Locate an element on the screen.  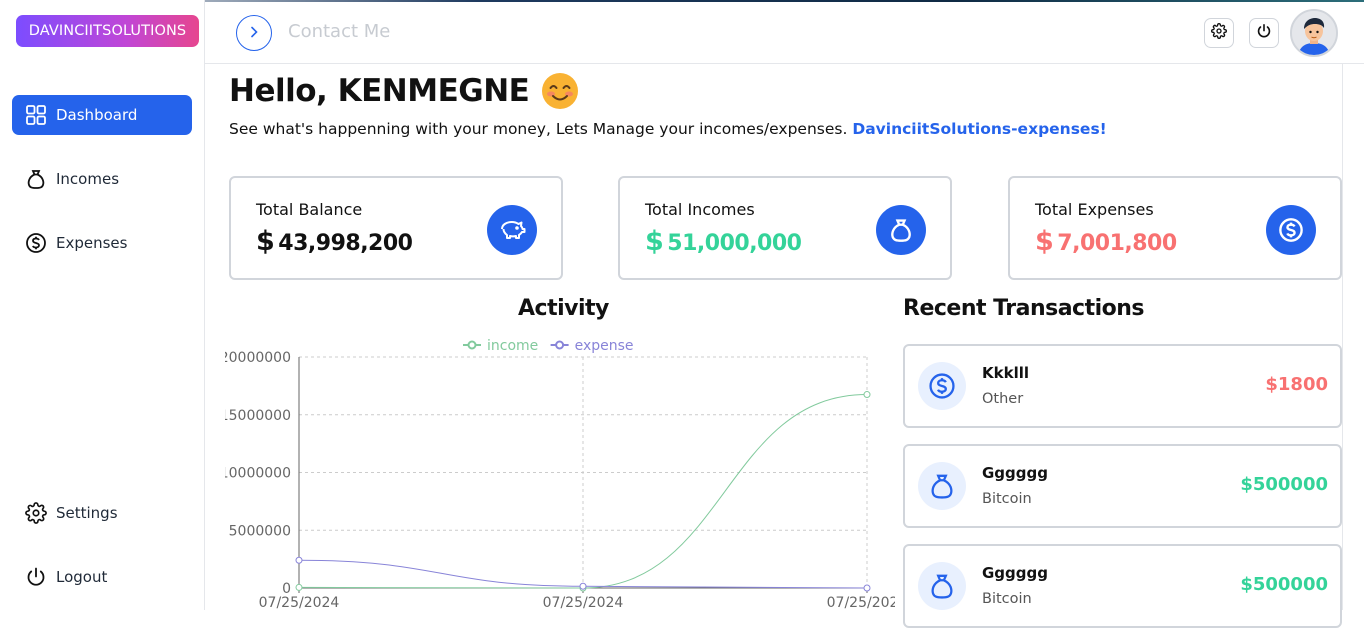
total-balance-card: Total Balance $43,998,200 is located at coordinates (396, 228).